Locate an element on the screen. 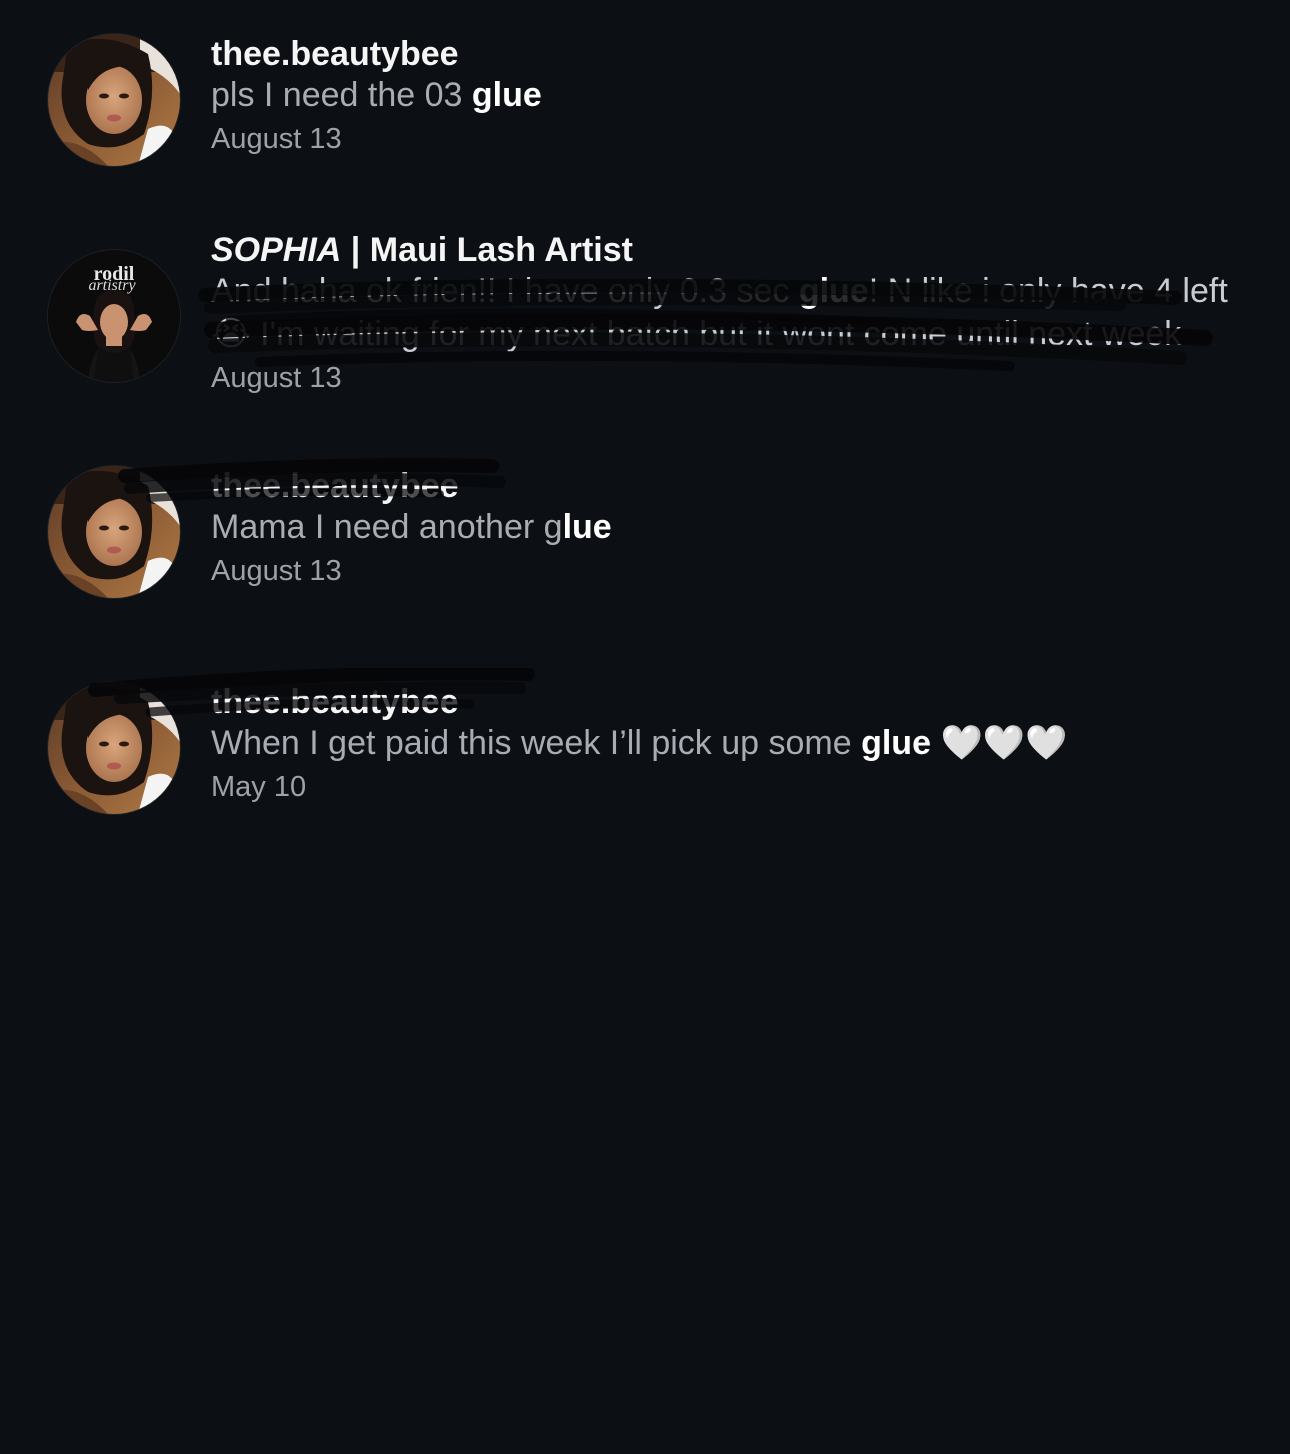 The width and height of the screenshot is (1290, 1454). keyword-highlight: lue is located at coordinates (587, 527).